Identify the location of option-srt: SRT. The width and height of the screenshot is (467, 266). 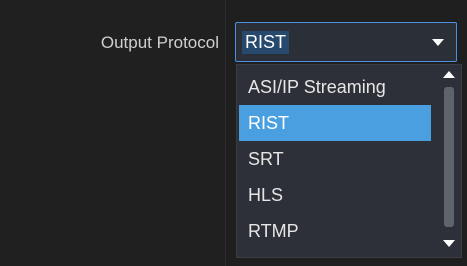
(335, 159).